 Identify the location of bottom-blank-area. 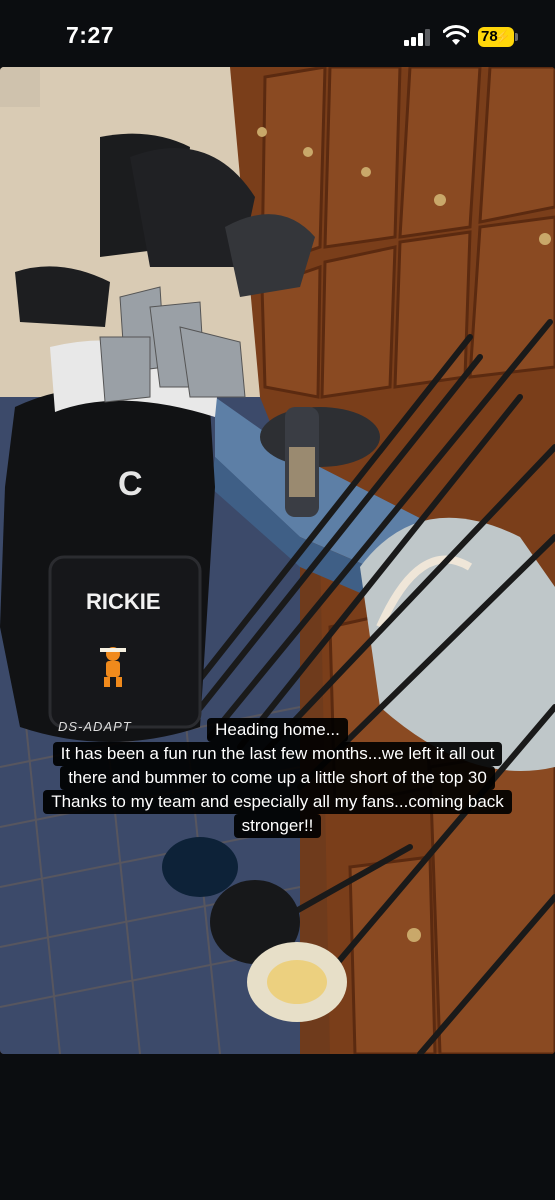
(277, 1127).